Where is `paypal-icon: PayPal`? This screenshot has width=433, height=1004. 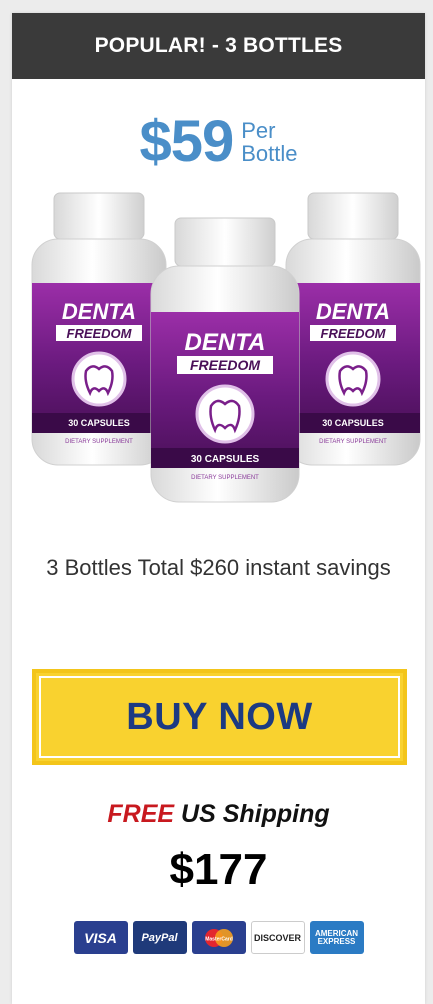 paypal-icon: PayPal is located at coordinates (159, 937).